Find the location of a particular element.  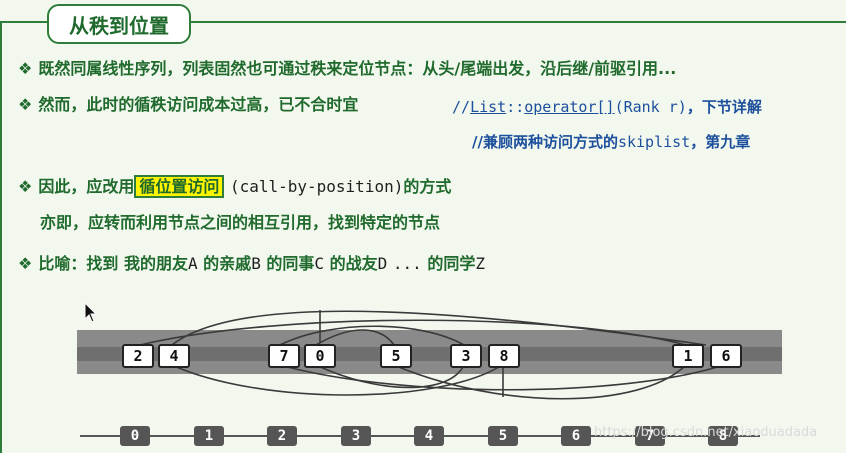

watermark: https://blog.csdn.net/xiaoduadada is located at coordinates (706, 432).